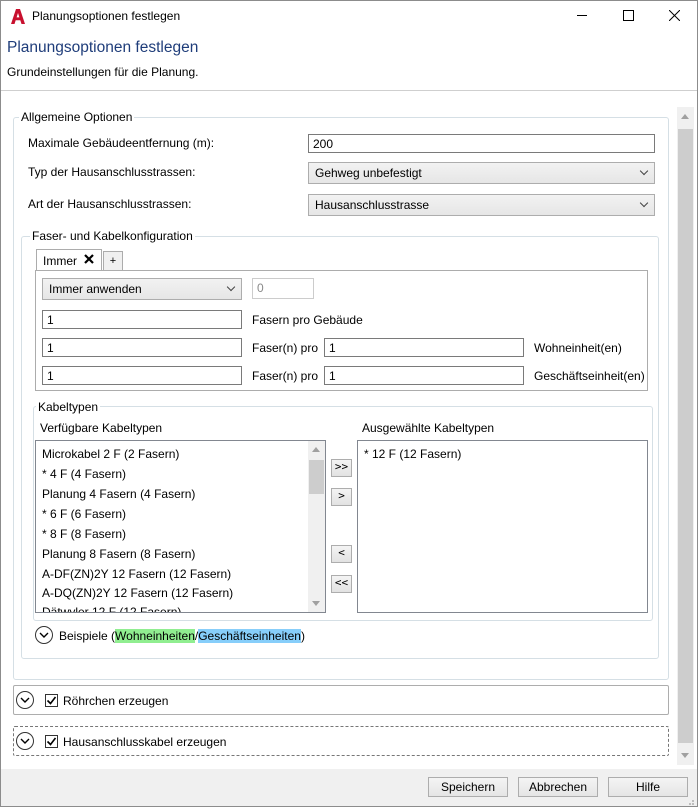 The height and width of the screenshot is (807, 698). Describe the element at coordinates (84, 474) in the screenshot. I see `list-item: * 4 F (4 Fasern)` at that location.